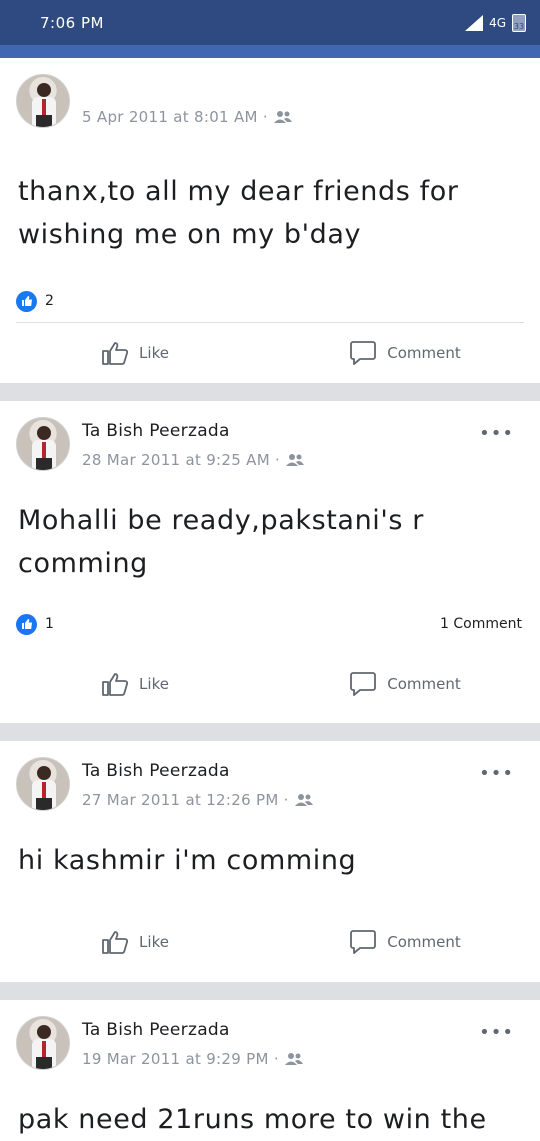 This screenshot has height=1141, width=540. Describe the element at coordinates (180, 1059) in the screenshot. I see `post-timestamp: 19 Mar 2011 at 9:29 PM ·` at that location.